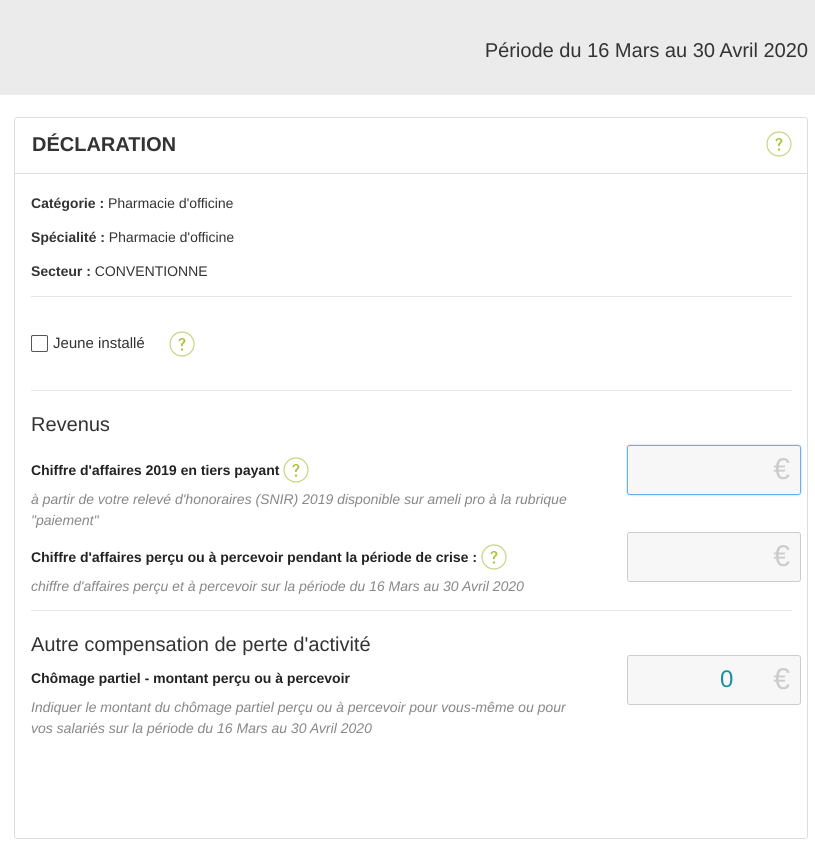 The height and width of the screenshot is (847, 815). What do you see at coordinates (190, 678) in the screenshot?
I see `field-label: Chômage partiel - montant perçu ou à percevoir` at bounding box center [190, 678].